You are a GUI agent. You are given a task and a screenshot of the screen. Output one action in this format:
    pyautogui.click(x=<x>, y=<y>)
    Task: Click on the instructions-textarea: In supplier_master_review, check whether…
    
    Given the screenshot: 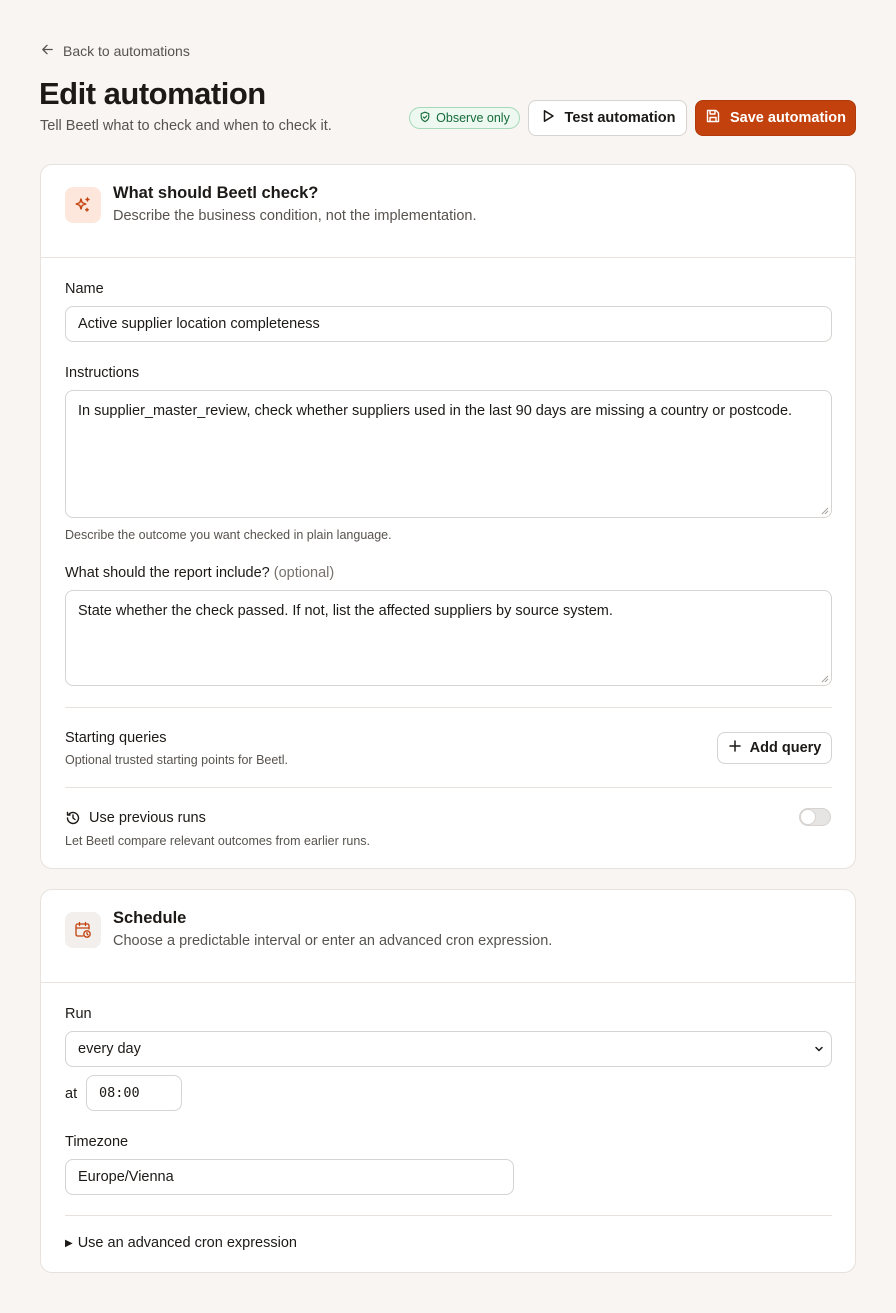 What is the action you would take?
    pyautogui.click(x=448, y=454)
    